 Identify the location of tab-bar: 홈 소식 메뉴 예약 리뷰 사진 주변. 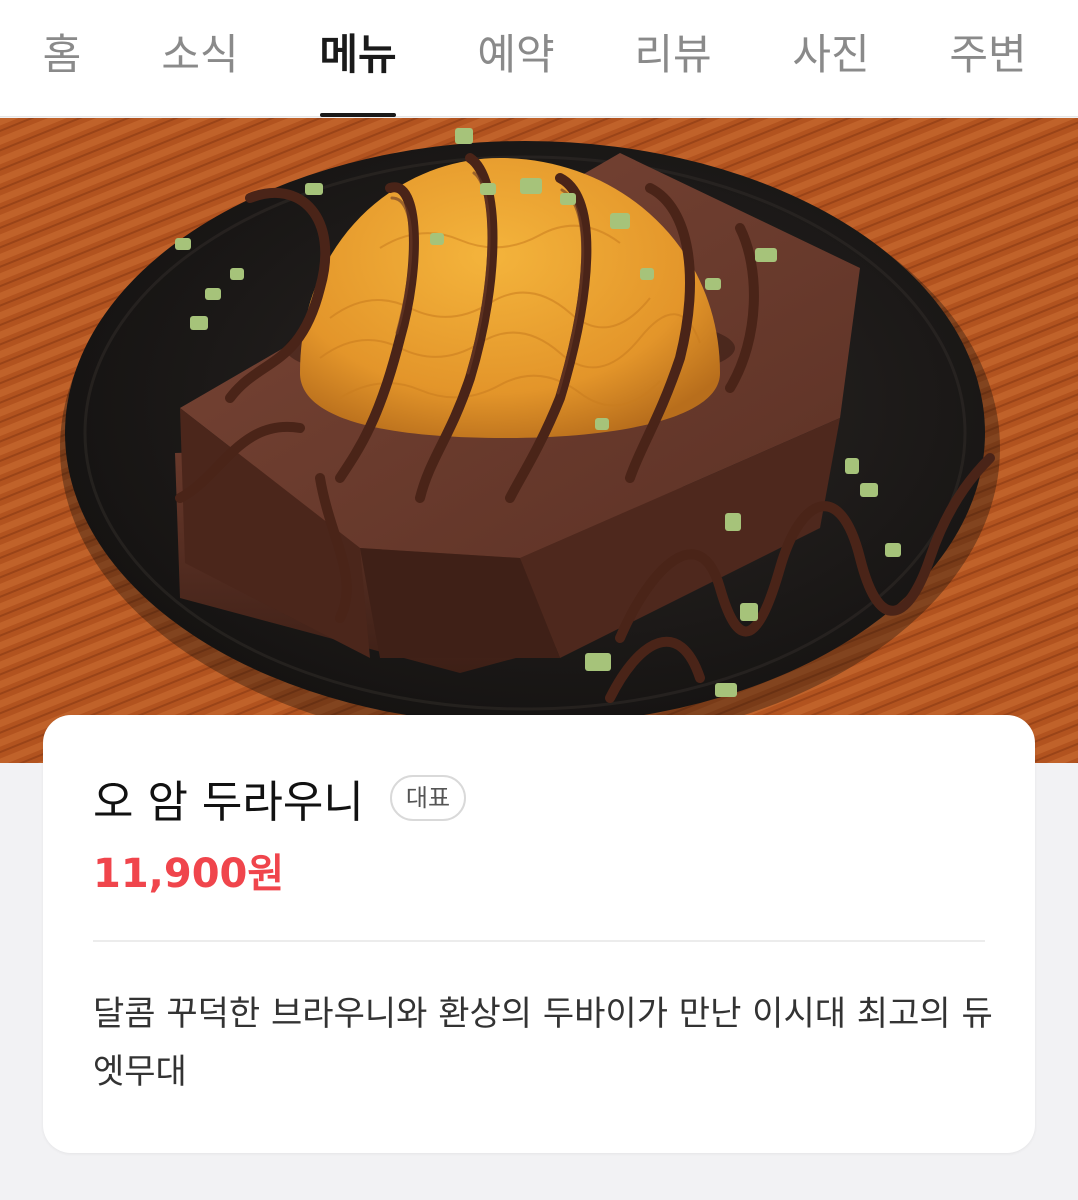
(539, 58).